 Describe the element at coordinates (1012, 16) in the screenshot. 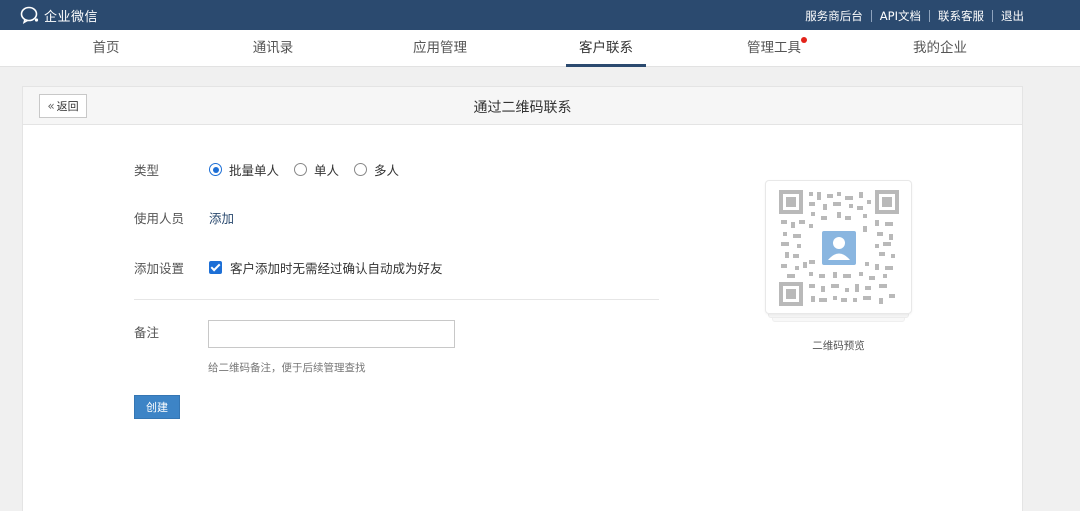

I see `link-logout: 退出` at that location.